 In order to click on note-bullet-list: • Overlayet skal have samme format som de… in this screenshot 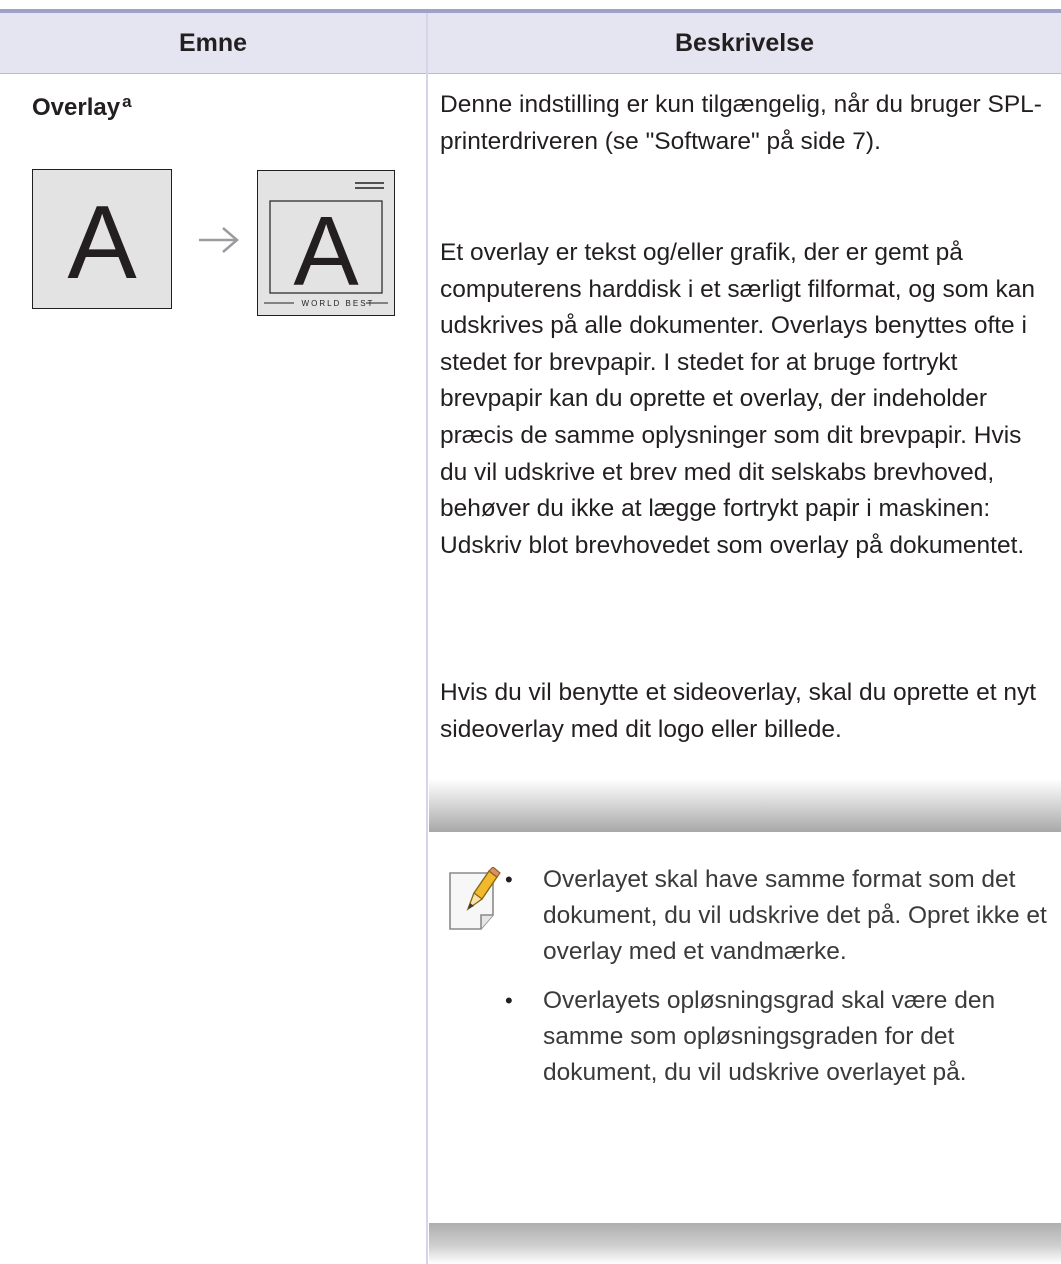, I will do `click(775, 983)`.